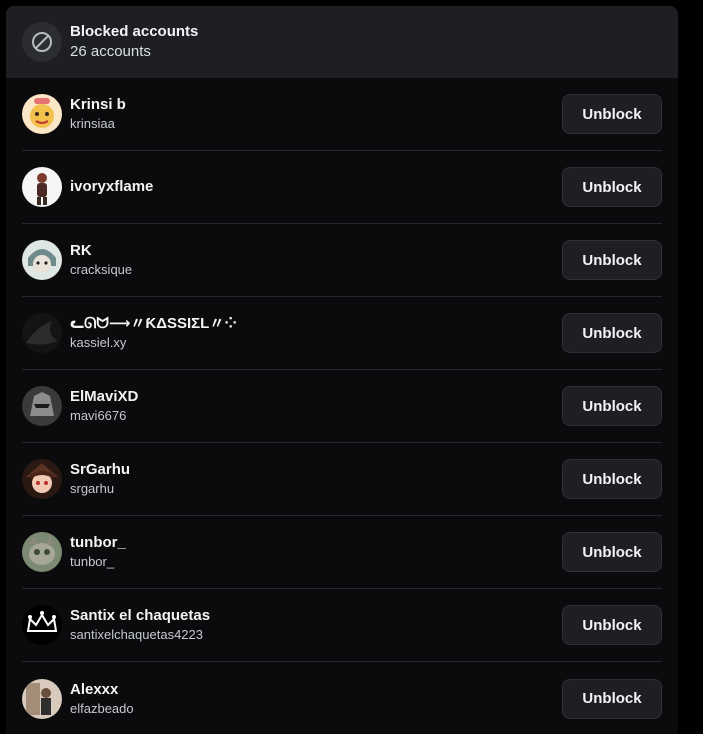 This screenshot has height=734, width=703. What do you see at coordinates (316, 699) in the screenshot?
I see `account-names: Alexxx elfazbeado` at bounding box center [316, 699].